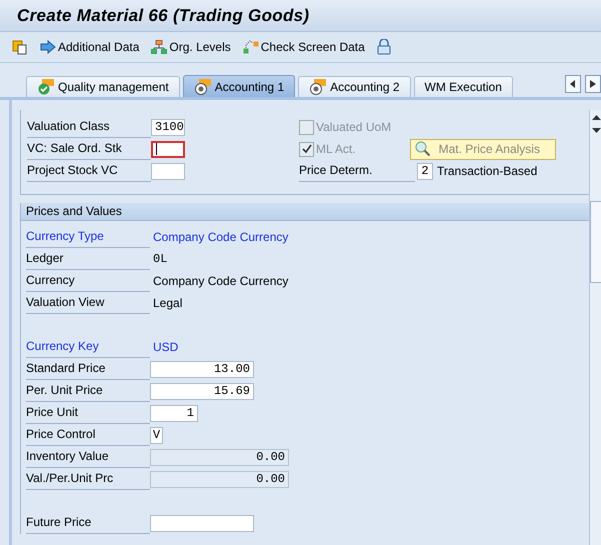 This screenshot has height=545, width=601. I want to click on lock-icon, so click(383, 47).